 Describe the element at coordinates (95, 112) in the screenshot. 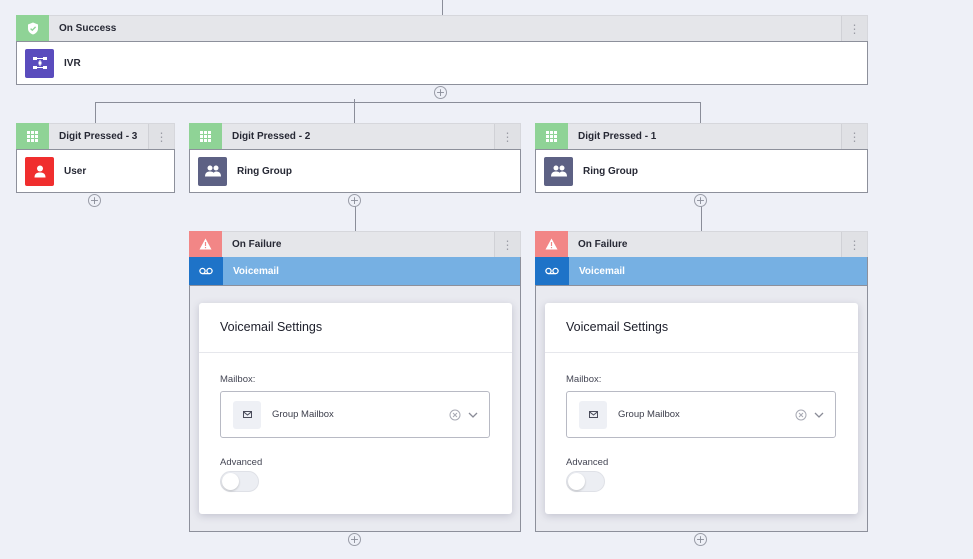

I see `connector-branch-left` at that location.